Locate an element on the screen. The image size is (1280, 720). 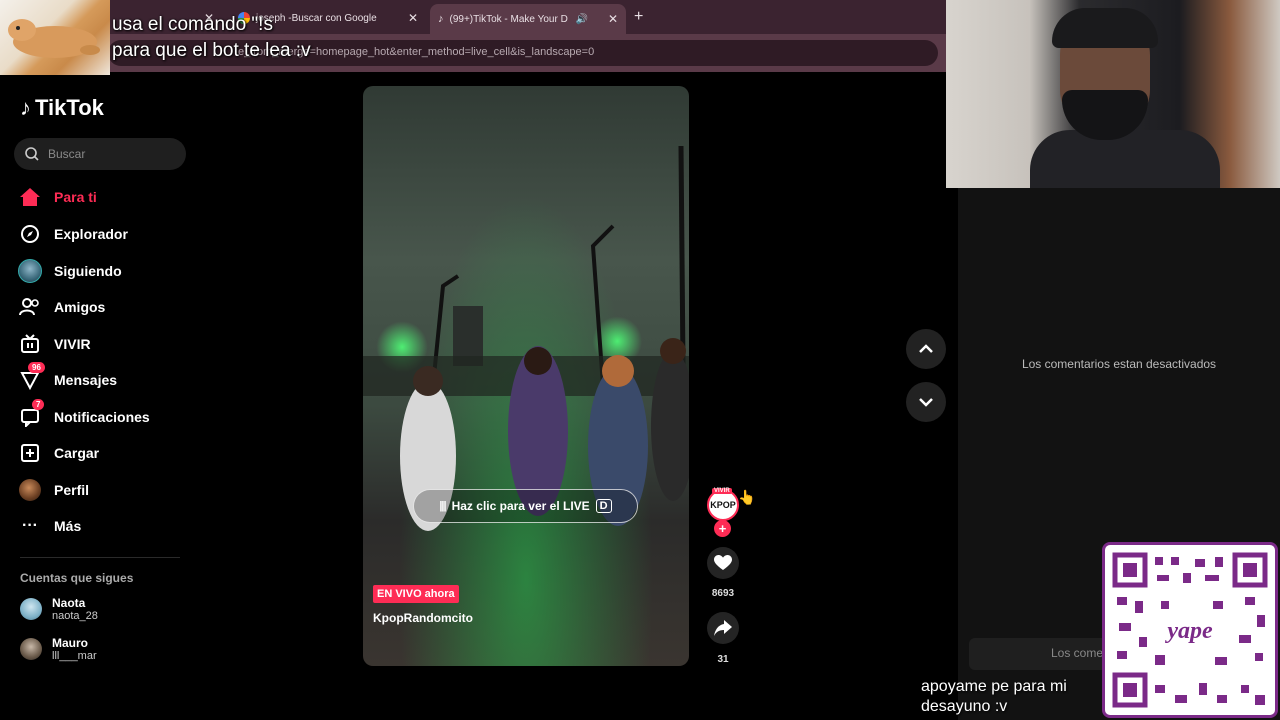
creator-avatar: VIVIR KPOP is located at coordinates (723, 504).